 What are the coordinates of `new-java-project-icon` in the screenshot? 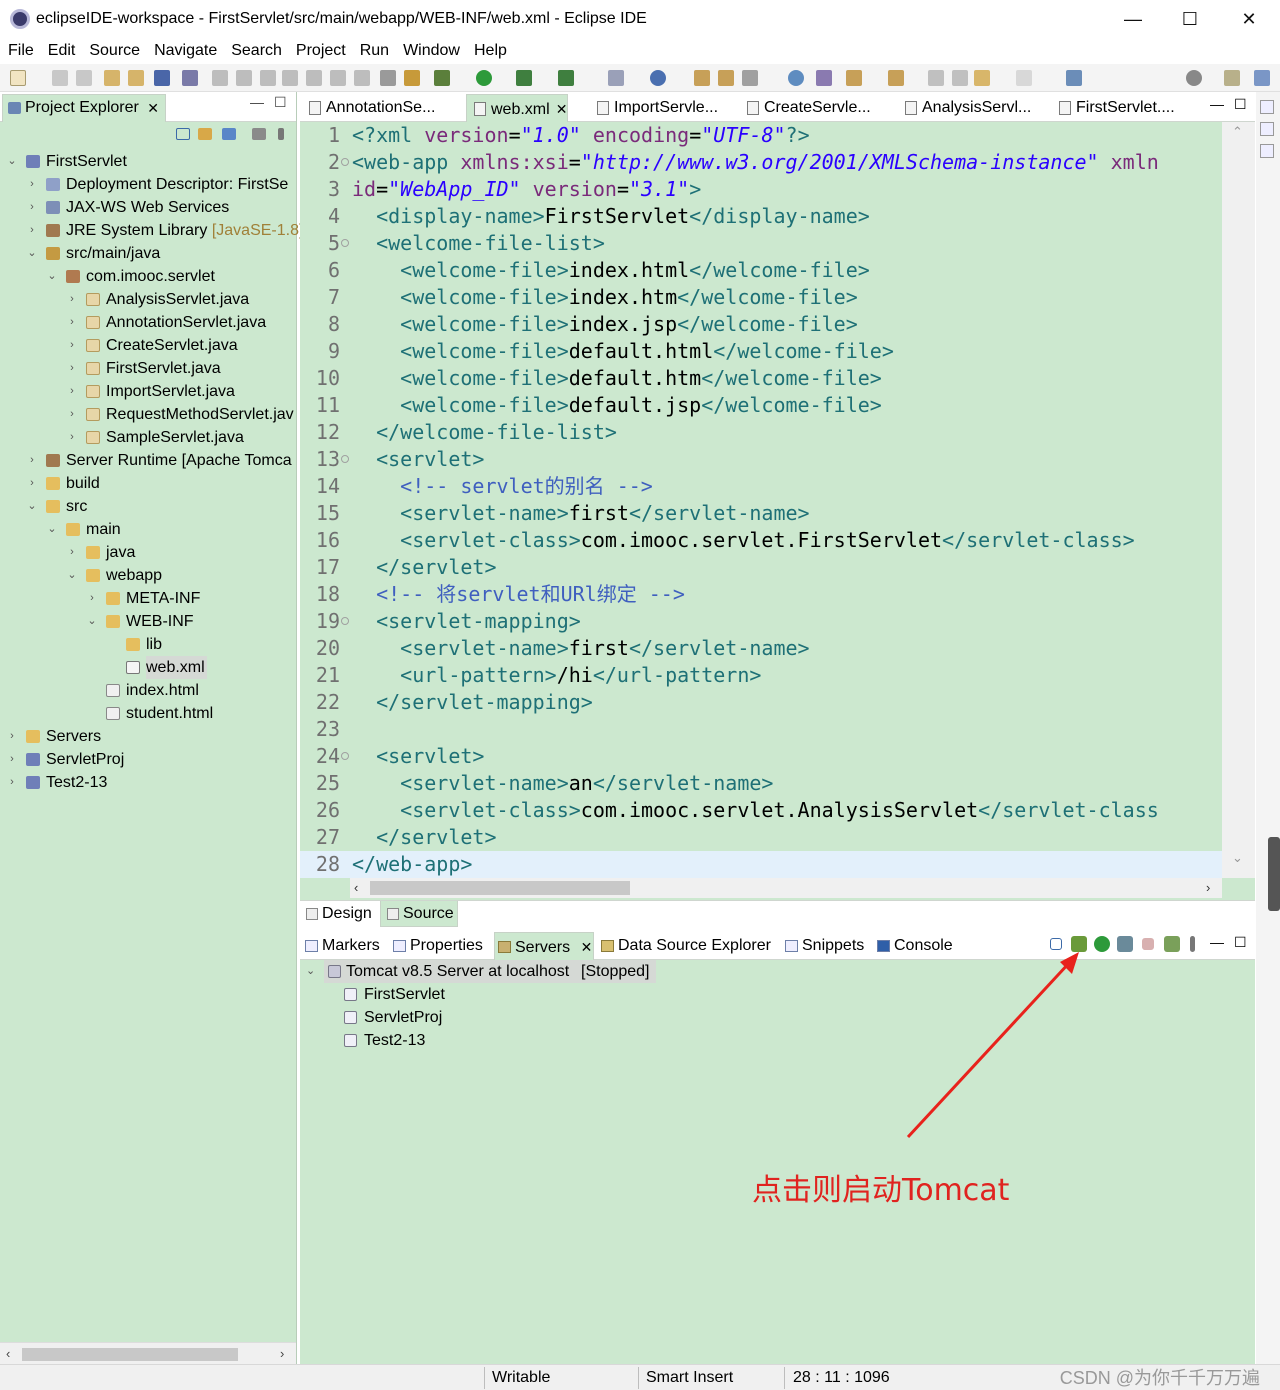 It's located at (658, 78).